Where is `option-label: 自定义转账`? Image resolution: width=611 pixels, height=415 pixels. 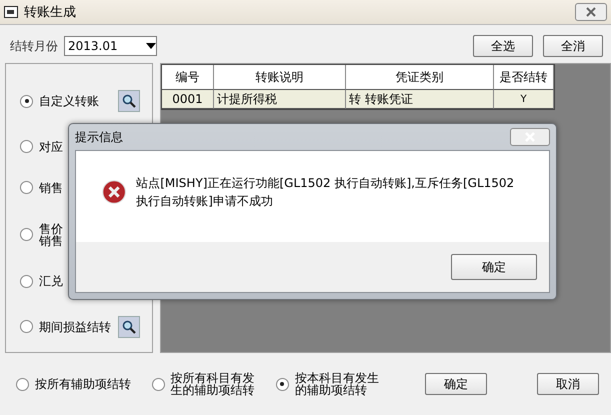
option-label: 自定义转账 is located at coordinates (69, 101).